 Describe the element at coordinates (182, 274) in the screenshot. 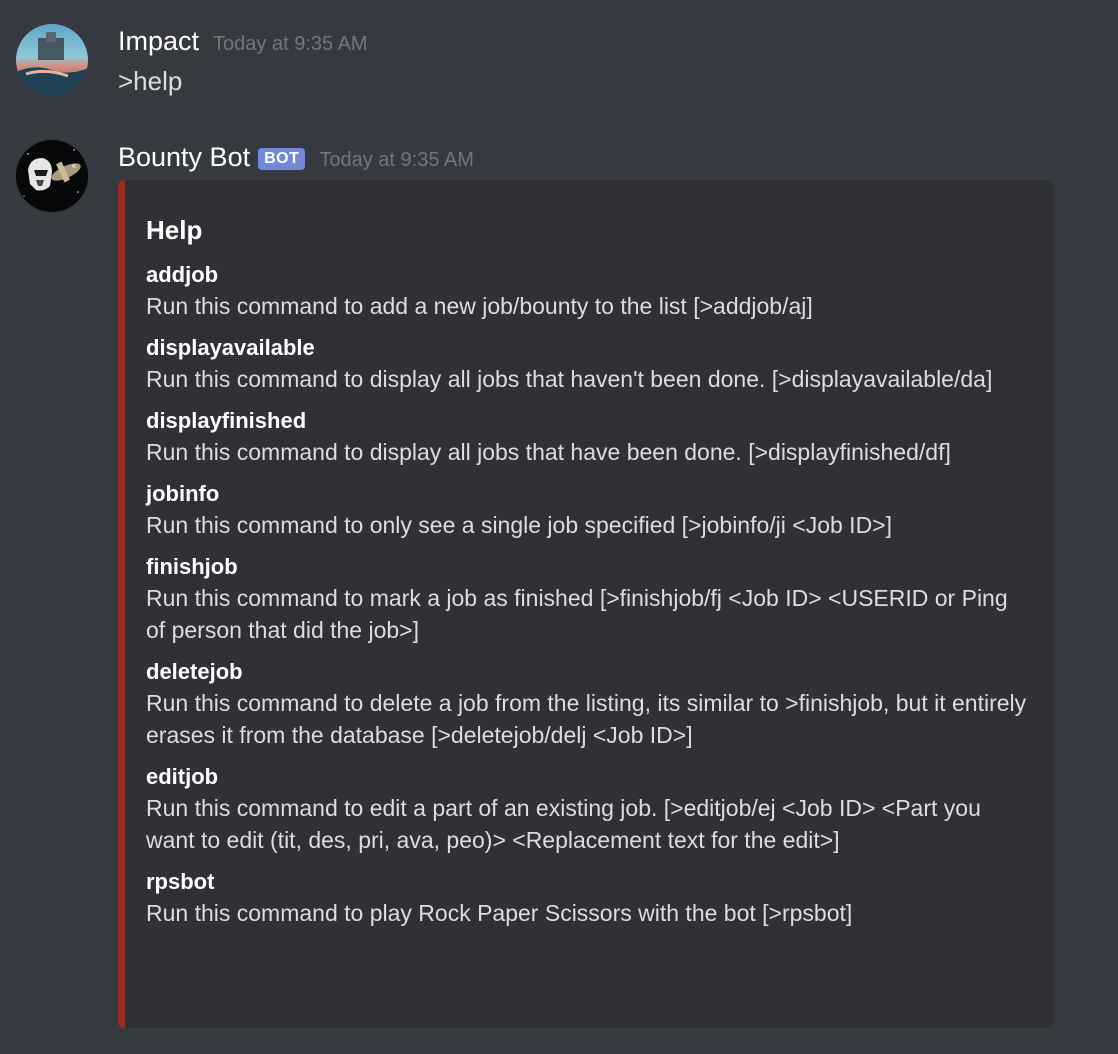

I see `field-name: addjob` at that location.